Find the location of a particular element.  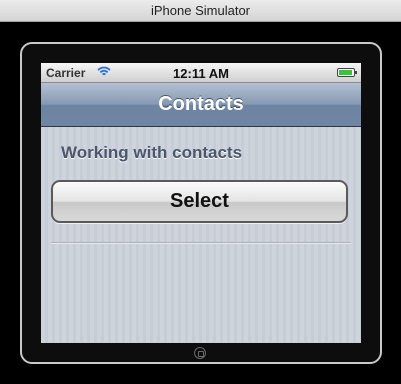

status-bar: Carrier 12:11 AM is located at coordinates (201, 73).